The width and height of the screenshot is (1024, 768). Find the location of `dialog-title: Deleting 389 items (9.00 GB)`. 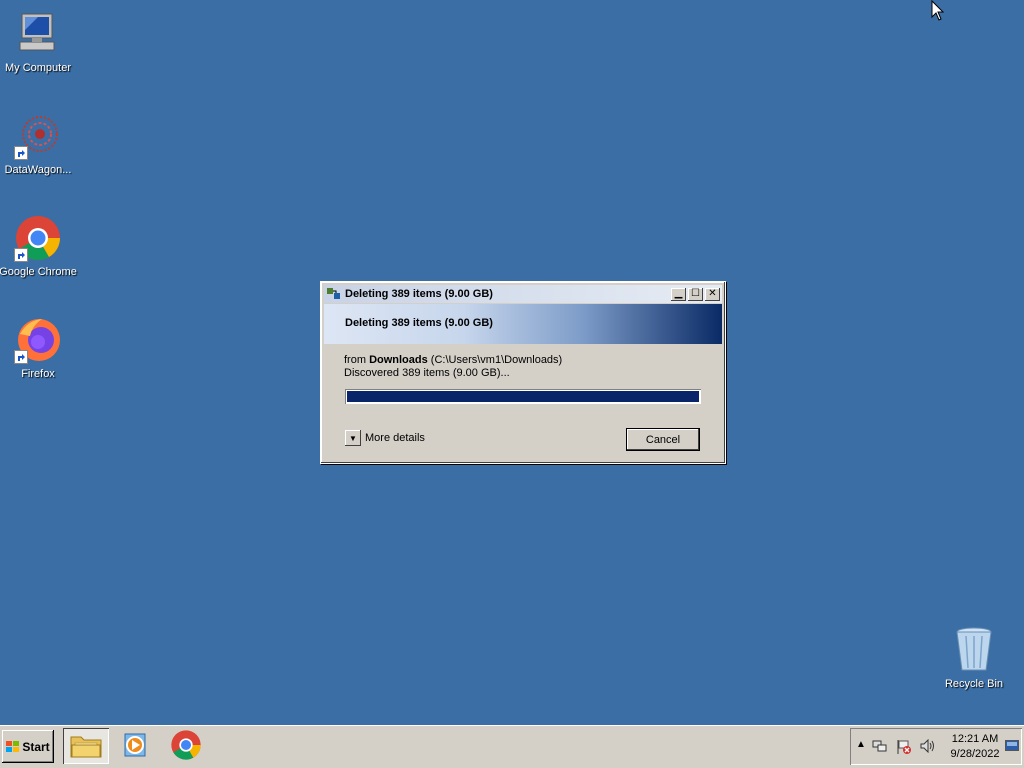

dialog-title: Deleting 389 items (9.00 GB) is located at coordinates (419, 294).